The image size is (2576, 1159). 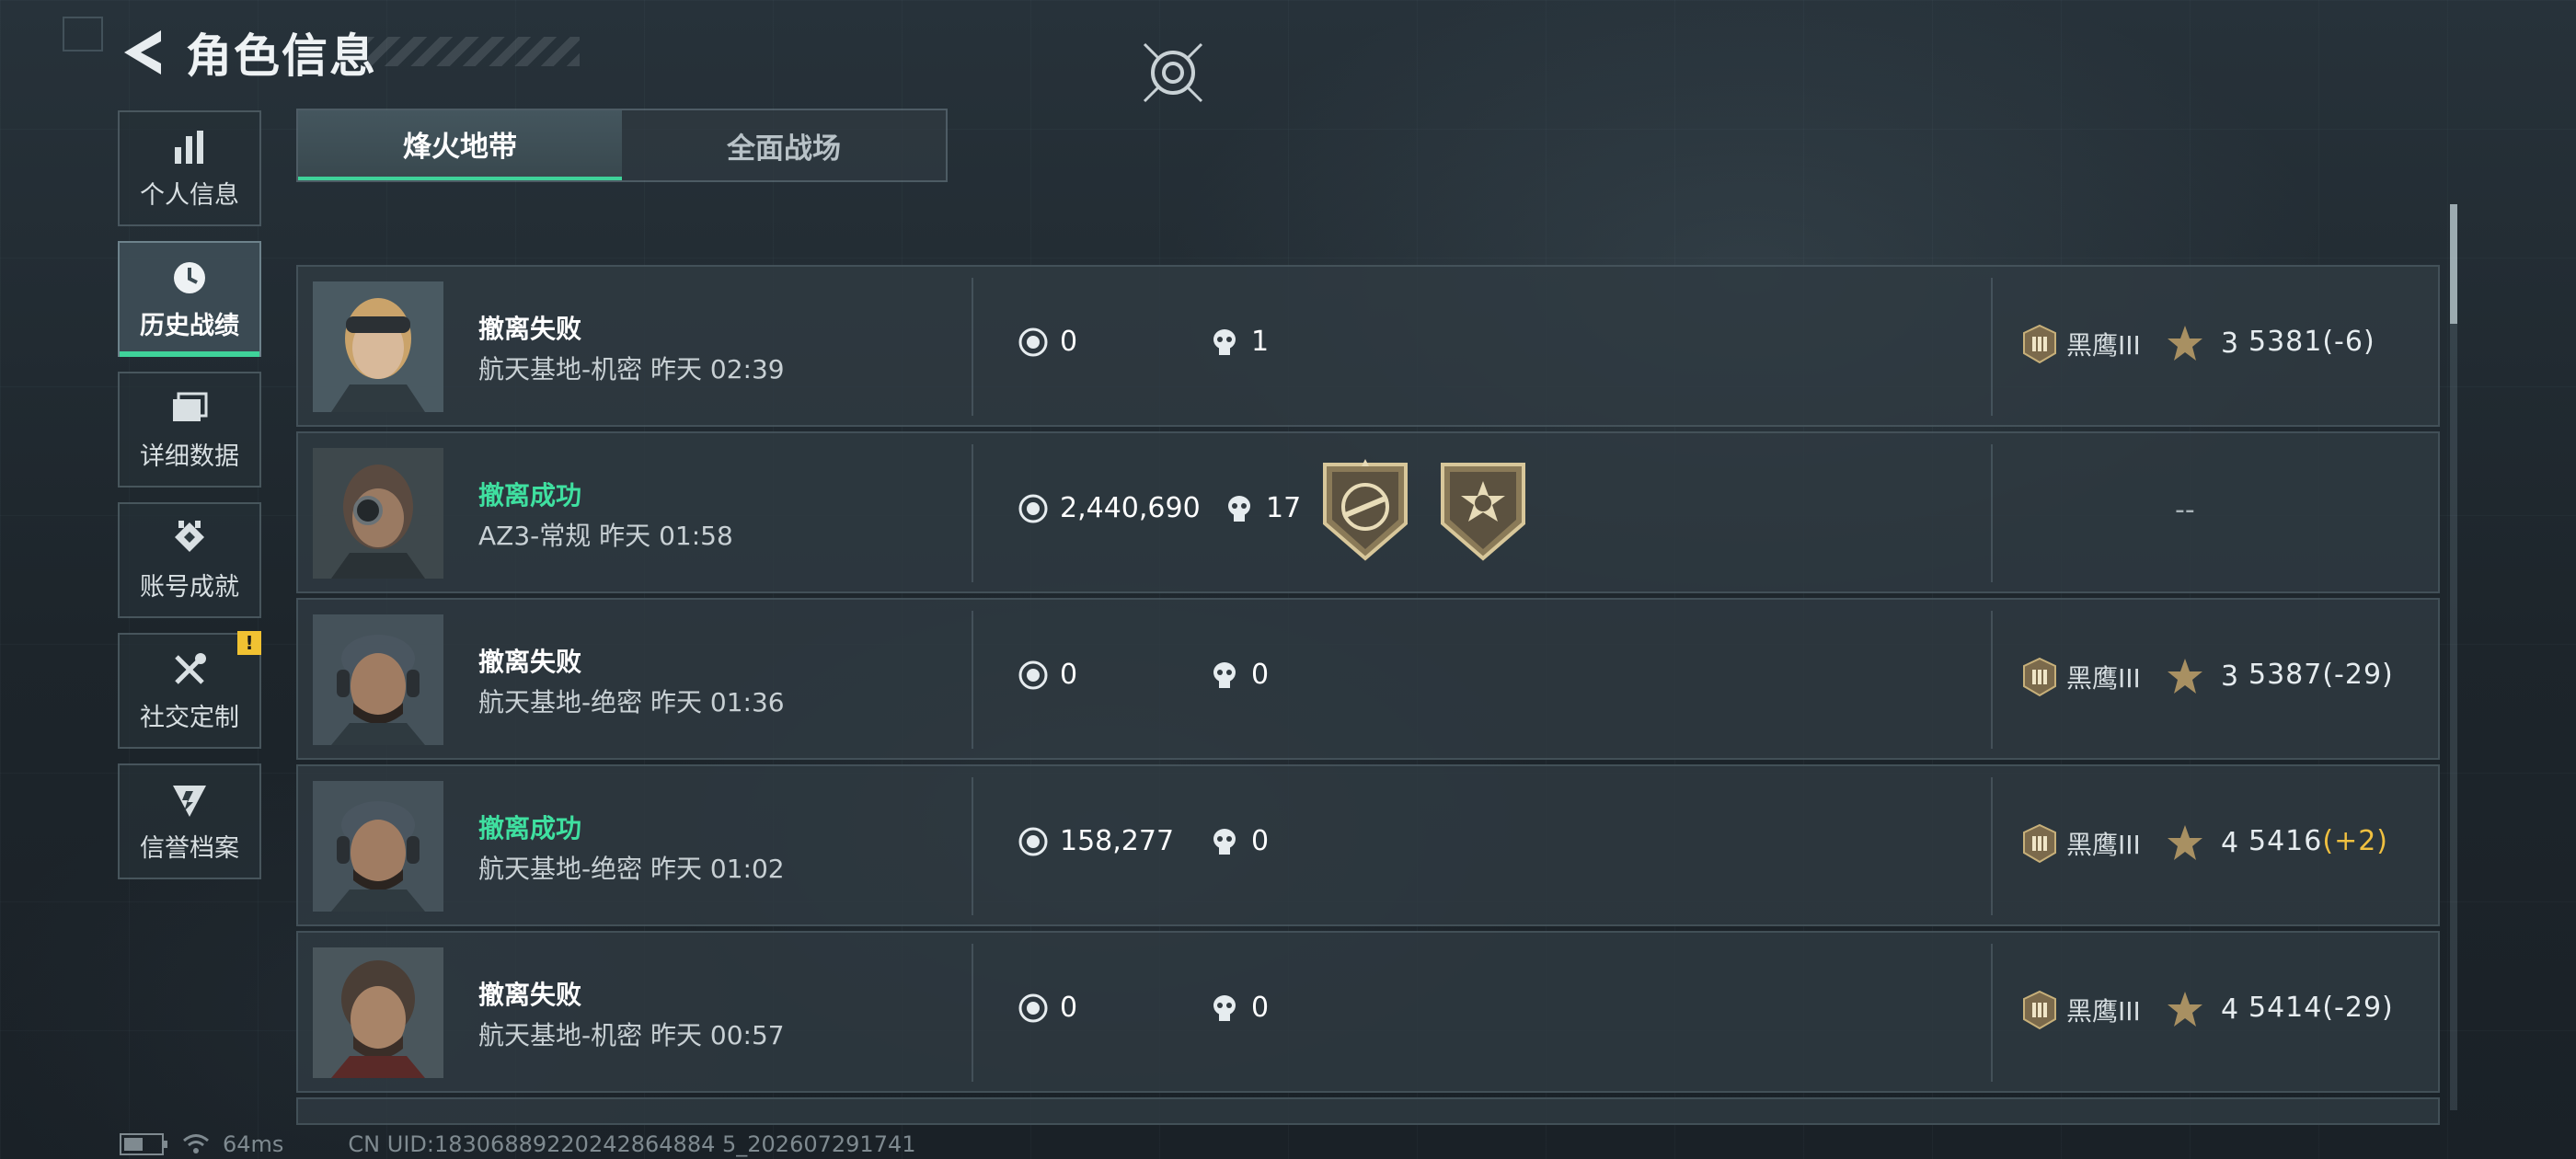 I want to click on tools-icon, so click(x=190, y=668).